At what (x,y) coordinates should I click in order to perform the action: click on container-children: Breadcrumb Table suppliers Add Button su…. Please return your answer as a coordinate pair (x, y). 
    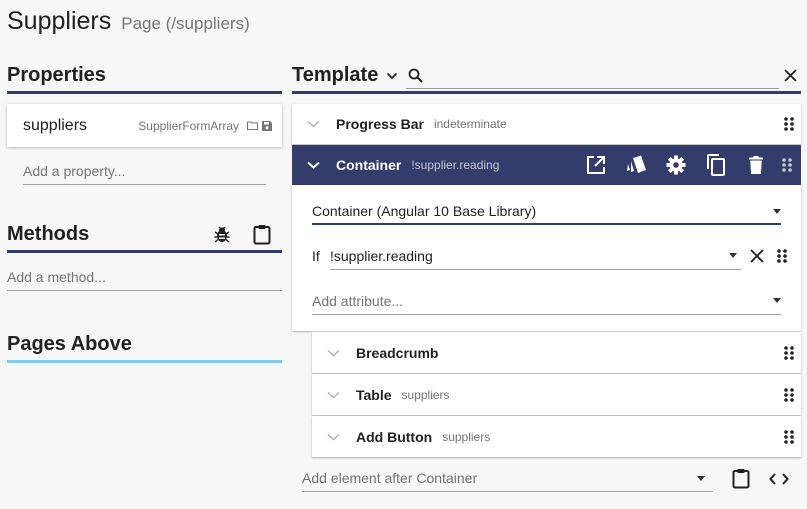
    Looking at the image, I should click on (556, 394).